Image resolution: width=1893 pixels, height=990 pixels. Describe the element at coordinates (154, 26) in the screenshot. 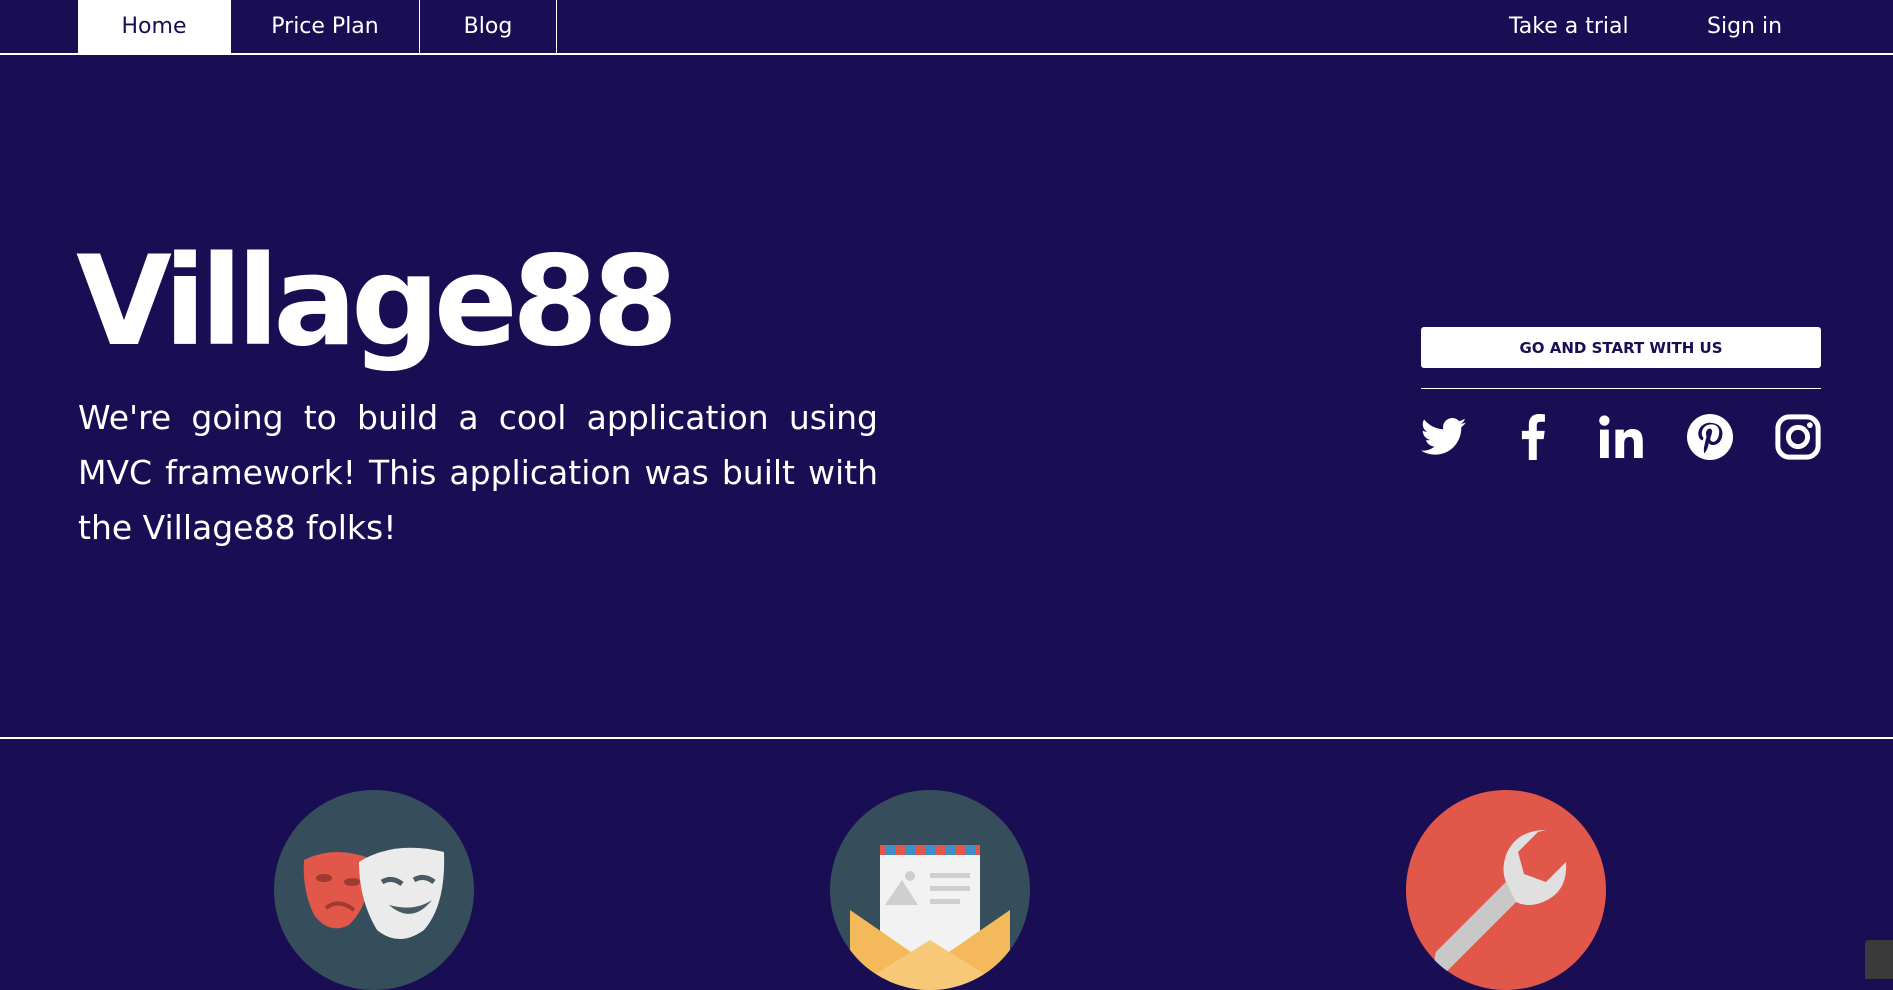

I see `nav-home-link: Home` at that location.